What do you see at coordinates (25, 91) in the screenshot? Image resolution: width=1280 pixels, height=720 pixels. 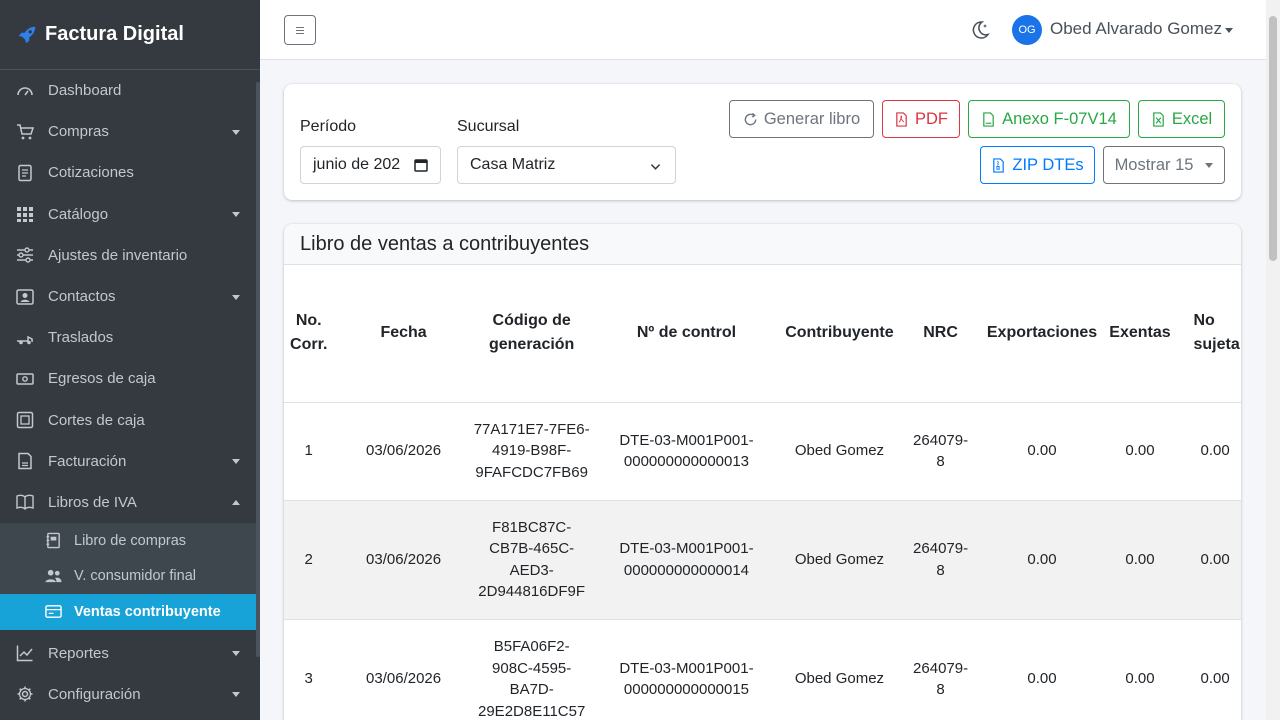 I see `dashboard-icon` at bounding box center [25, 91].